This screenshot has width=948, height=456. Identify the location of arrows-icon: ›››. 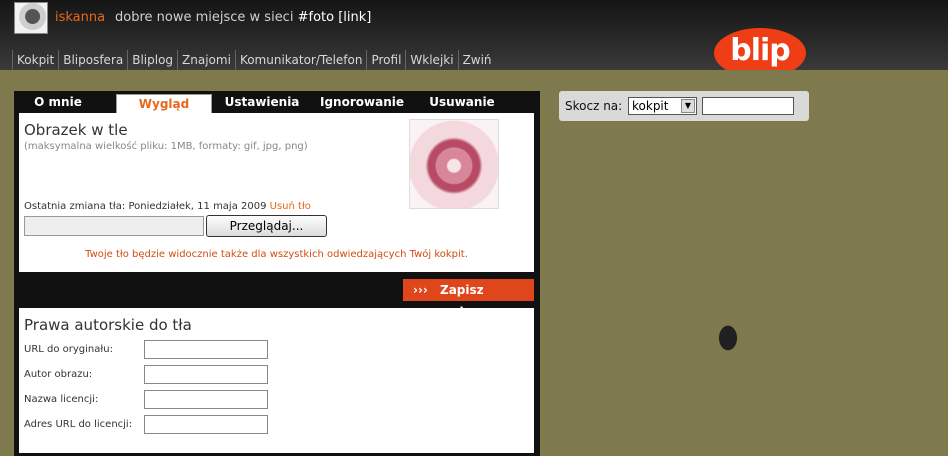
(420, 290).